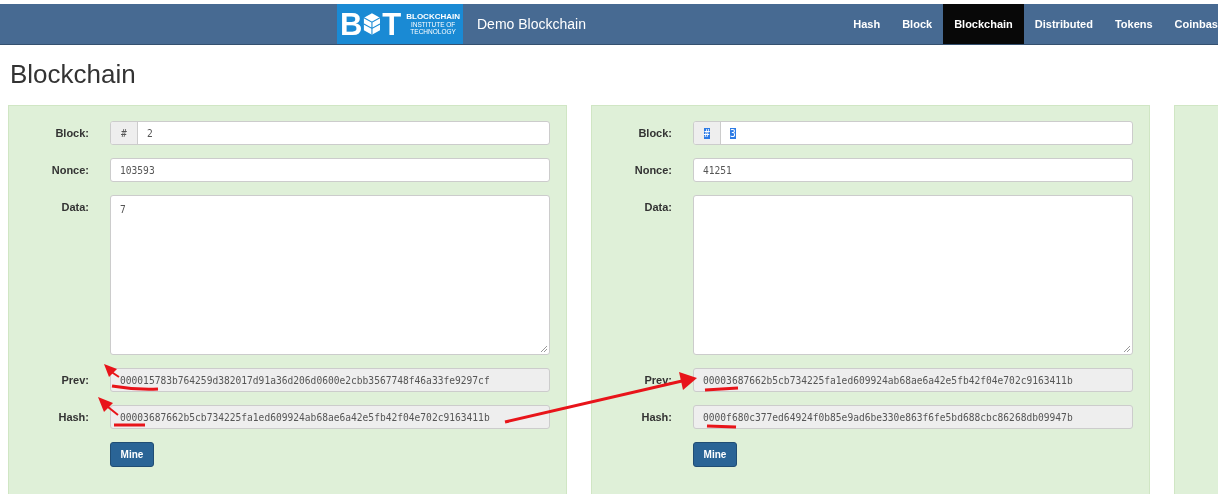 Image resolution: width=1218 pixels, height=494 pixels. Describe the element at coordinates (372, 24) in the screenshot. I see `cube-icon` at that location.